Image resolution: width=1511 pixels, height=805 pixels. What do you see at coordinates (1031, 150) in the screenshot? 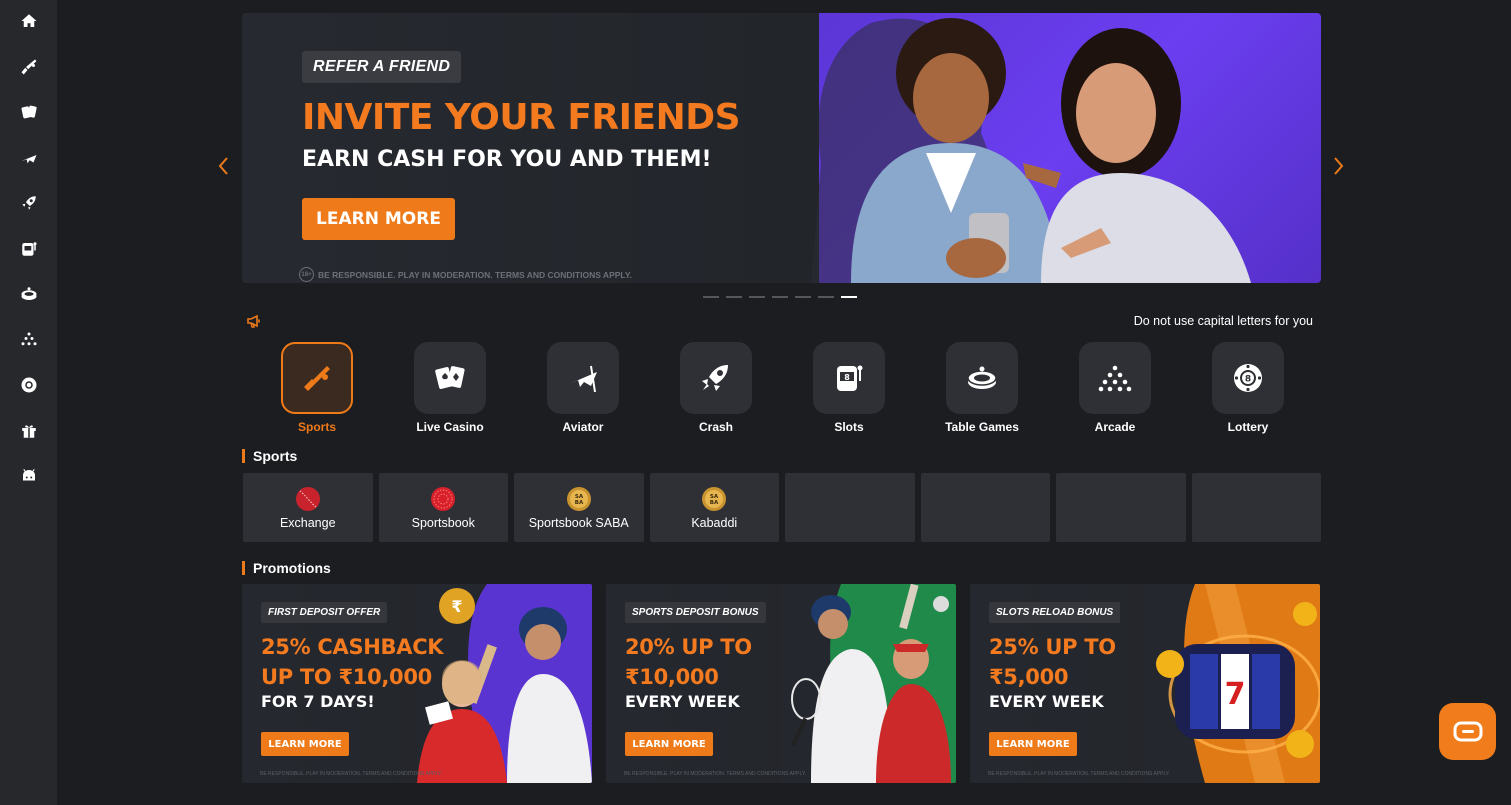
I see `hero-people-image` at bounding box center [1031, 150].